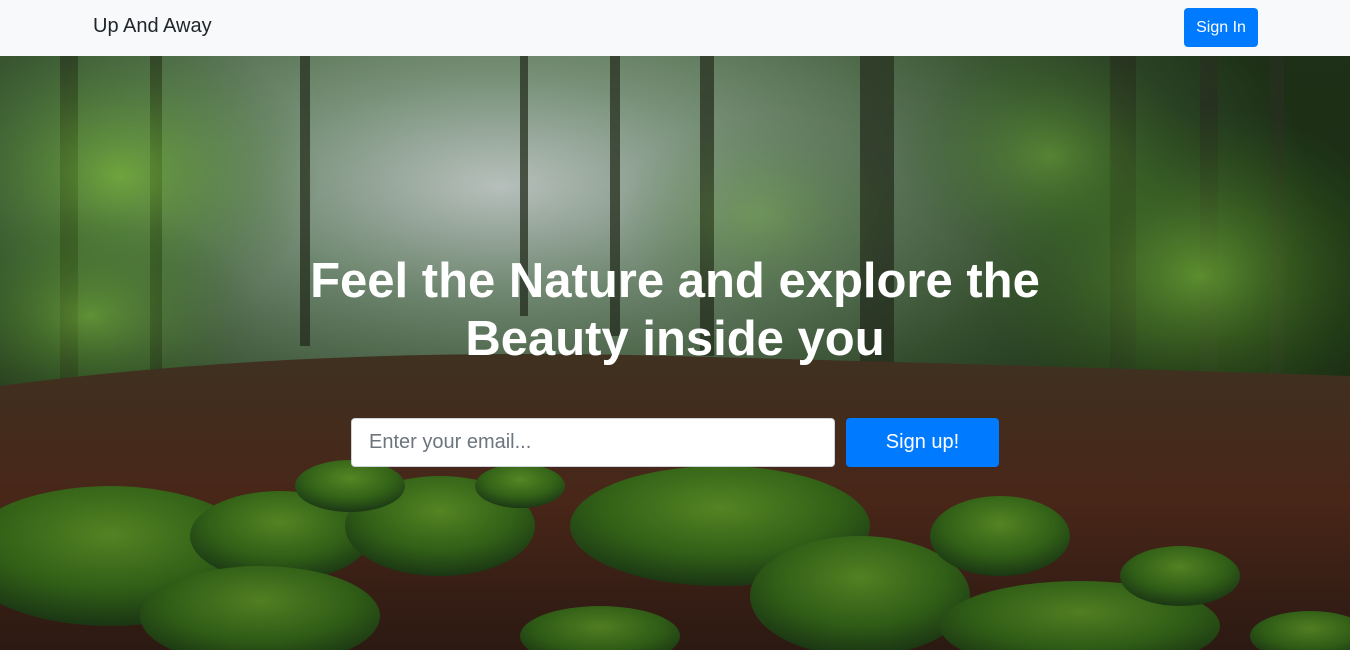  I want to click on navbar: Up And Away Sign In, so click(675, 28).